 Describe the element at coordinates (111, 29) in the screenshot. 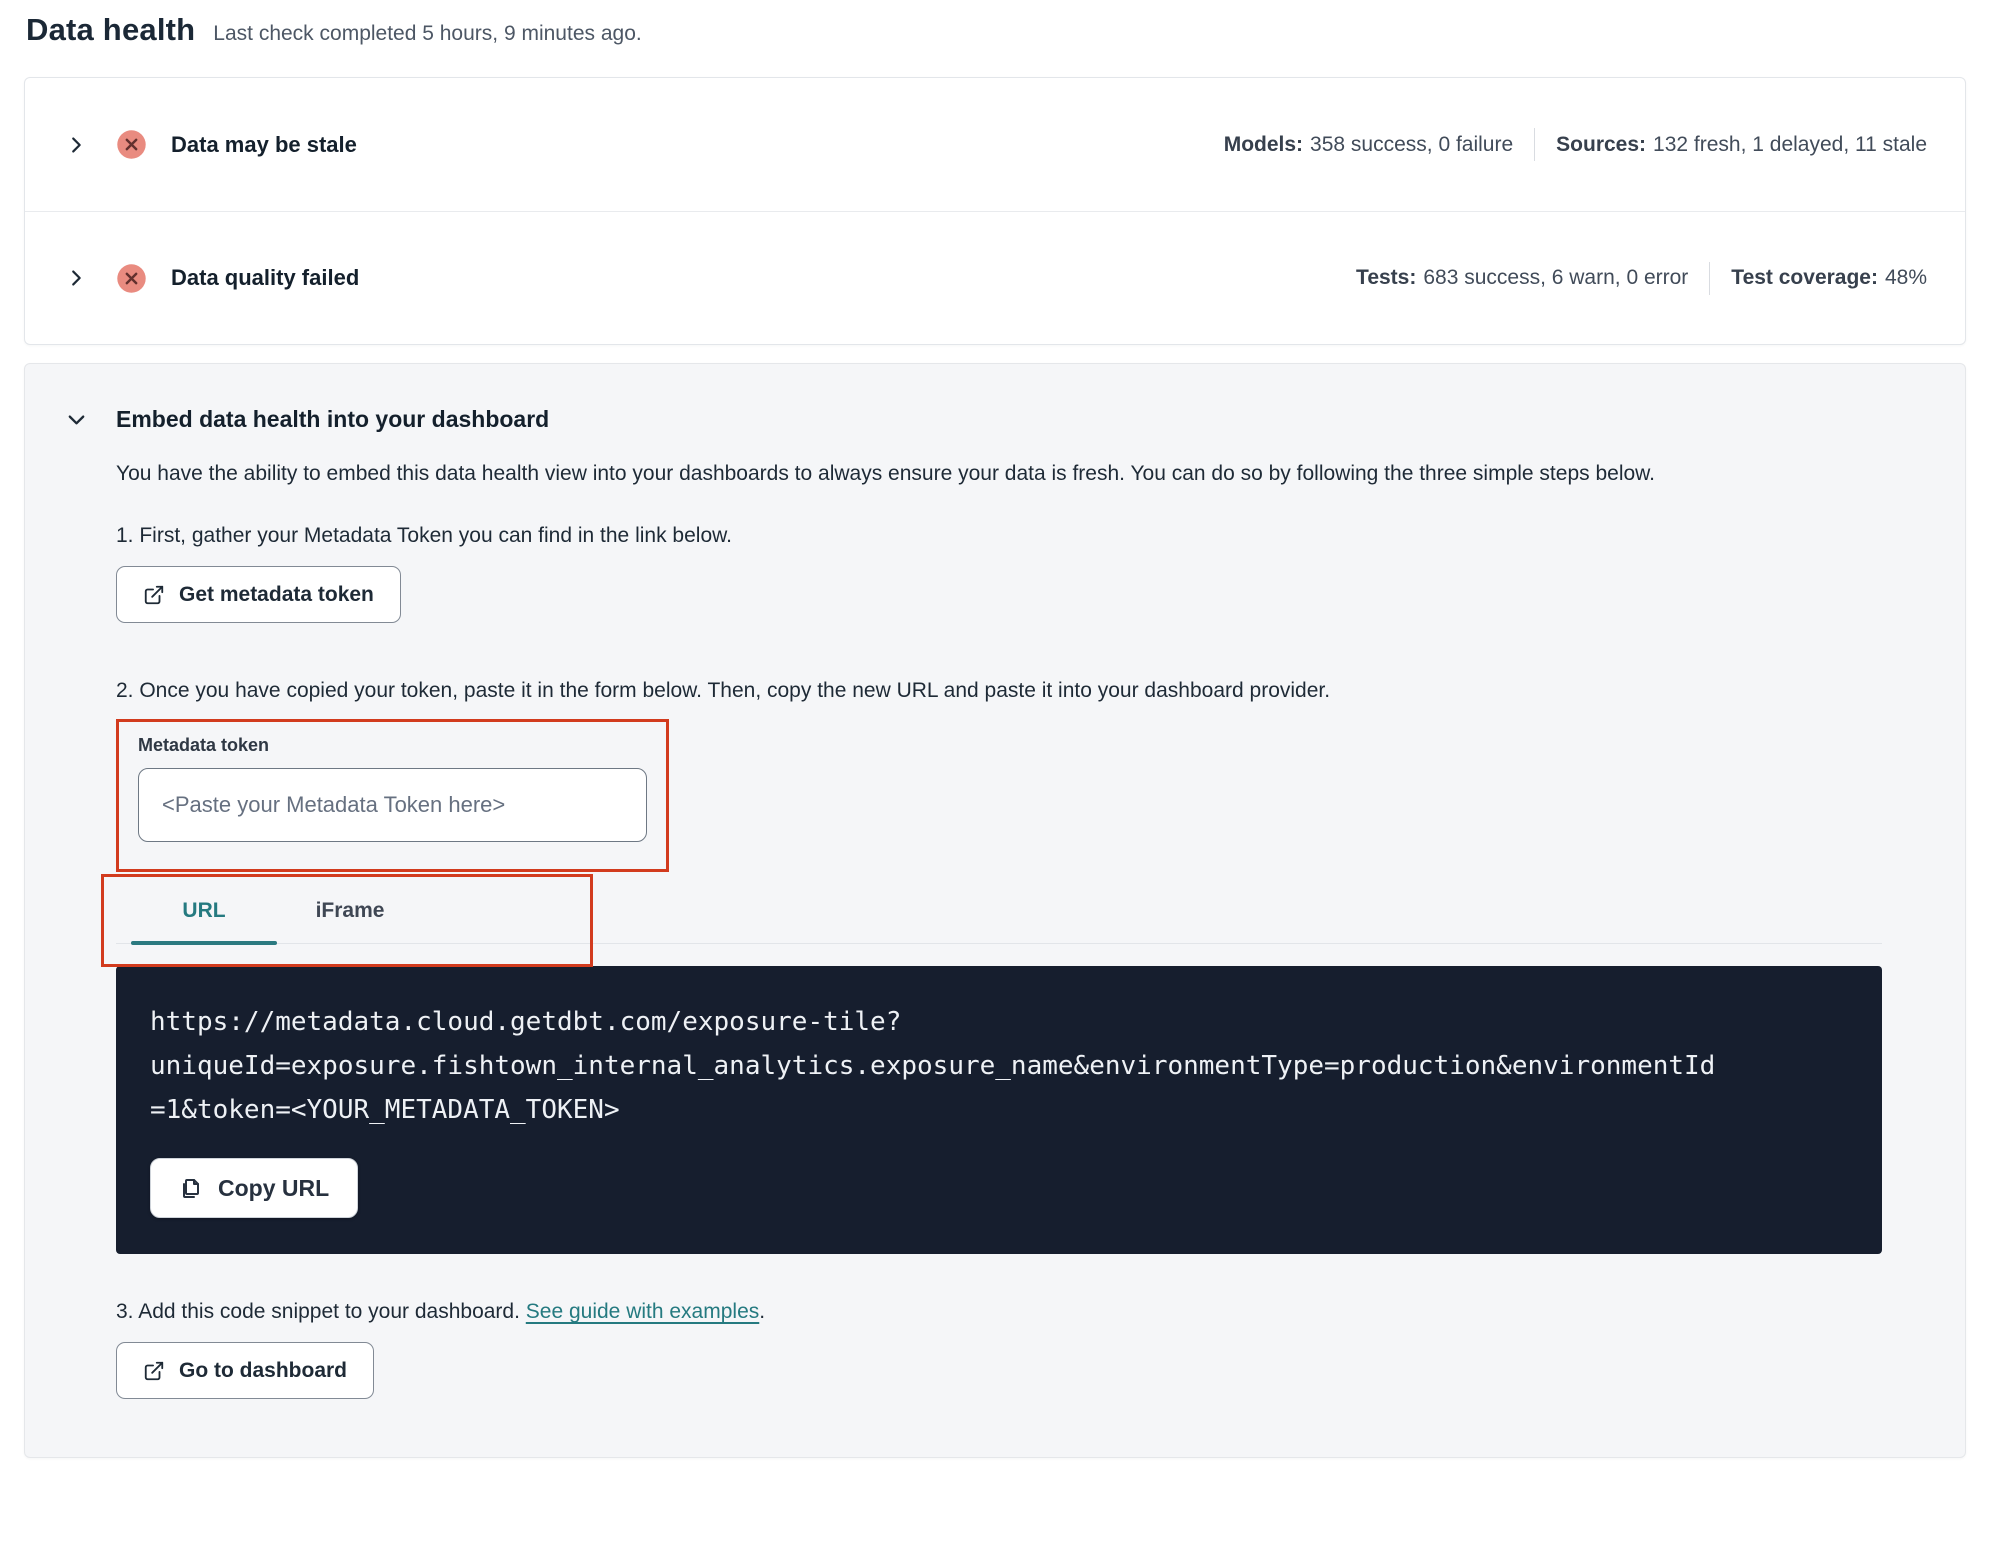

I see `page-title: Data health` at that location.